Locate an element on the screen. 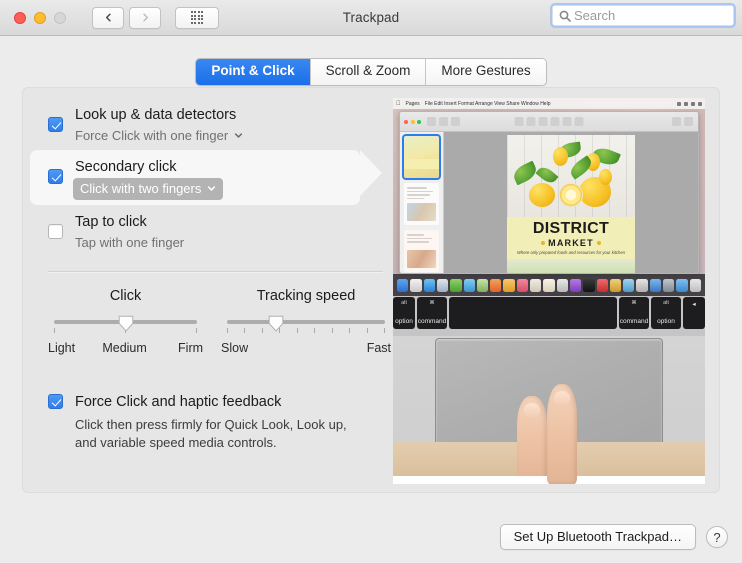 The width and height of the screenshot is (742, 563). decorative-dot-left is located at coordinates (543, 243).